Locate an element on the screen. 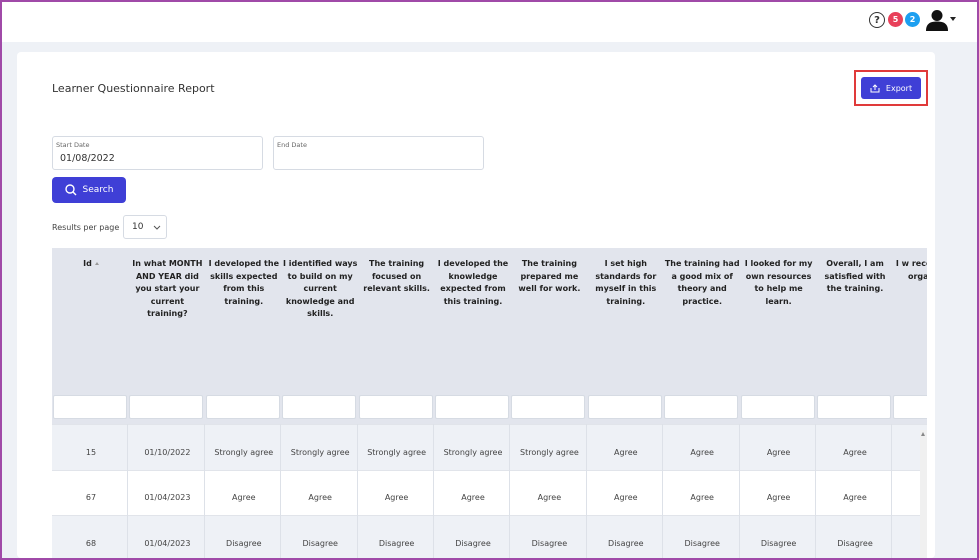 The width and height of the screenshot is (979, 560). vertical-scrollbar is located at coordinates (923, 494).